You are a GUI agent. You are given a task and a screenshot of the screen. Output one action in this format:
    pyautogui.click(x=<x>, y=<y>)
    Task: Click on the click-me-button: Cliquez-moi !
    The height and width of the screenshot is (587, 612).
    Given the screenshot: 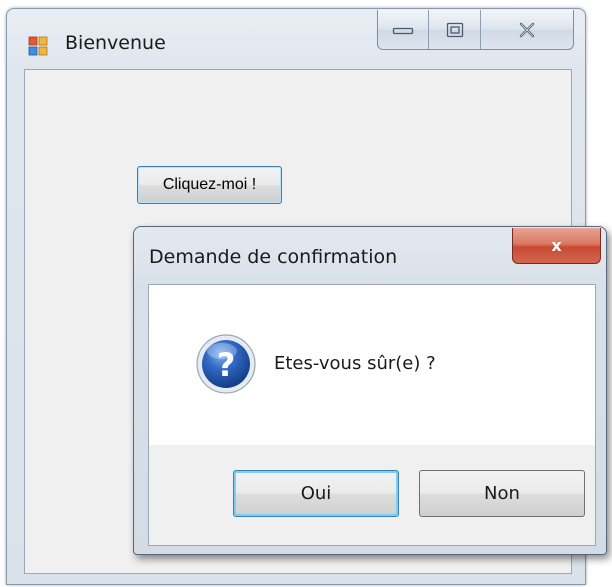 What is the action you would take?
    pyautogui.click(x=209, y=185)
    